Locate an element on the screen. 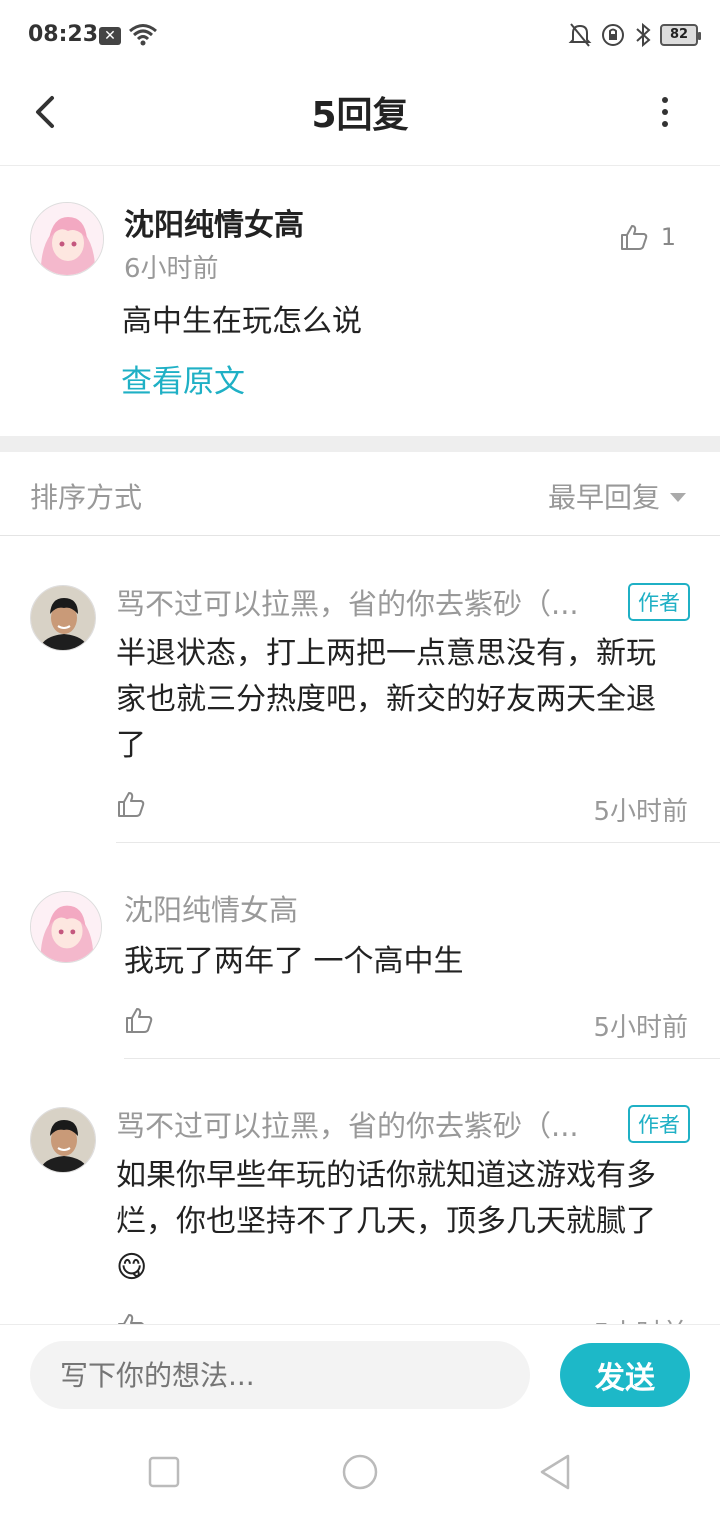 The width and height of the screenshot is (720, 1520). comment-input is located at coordinates (280, 1375).